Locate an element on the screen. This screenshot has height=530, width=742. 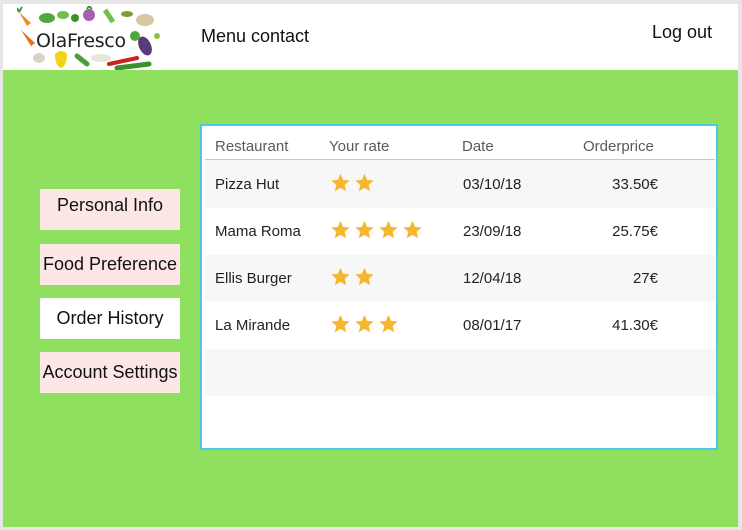
column-header-date: Date is located at coordinates (478, 146).